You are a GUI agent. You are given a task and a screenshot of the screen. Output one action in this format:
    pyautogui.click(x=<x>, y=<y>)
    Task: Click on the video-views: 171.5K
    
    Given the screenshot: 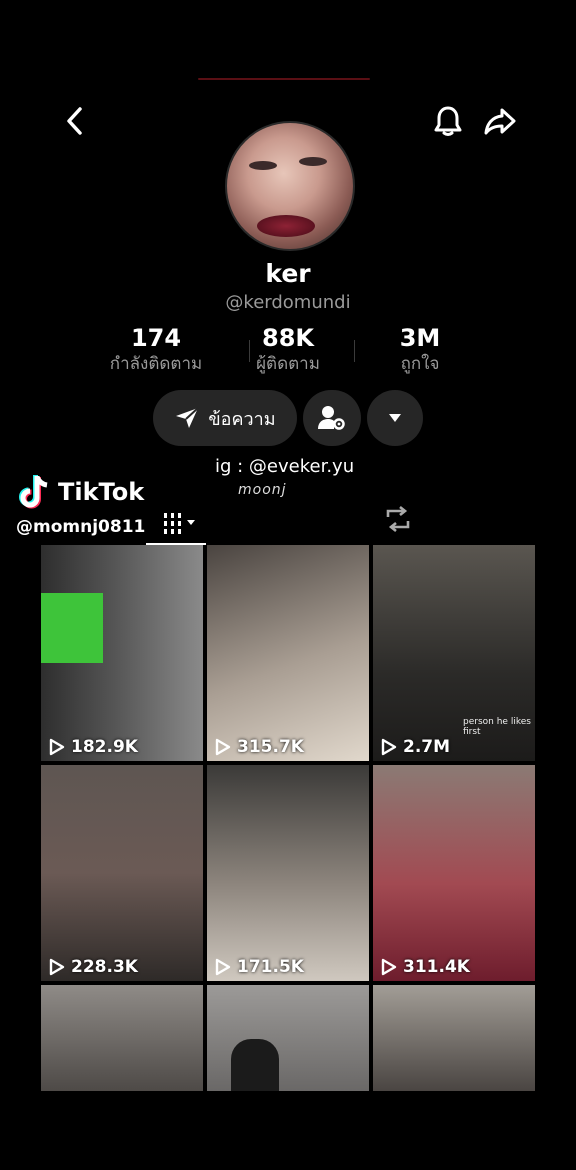 What is the action you would take?
    pyautogui.click(x=259, y=967)
    